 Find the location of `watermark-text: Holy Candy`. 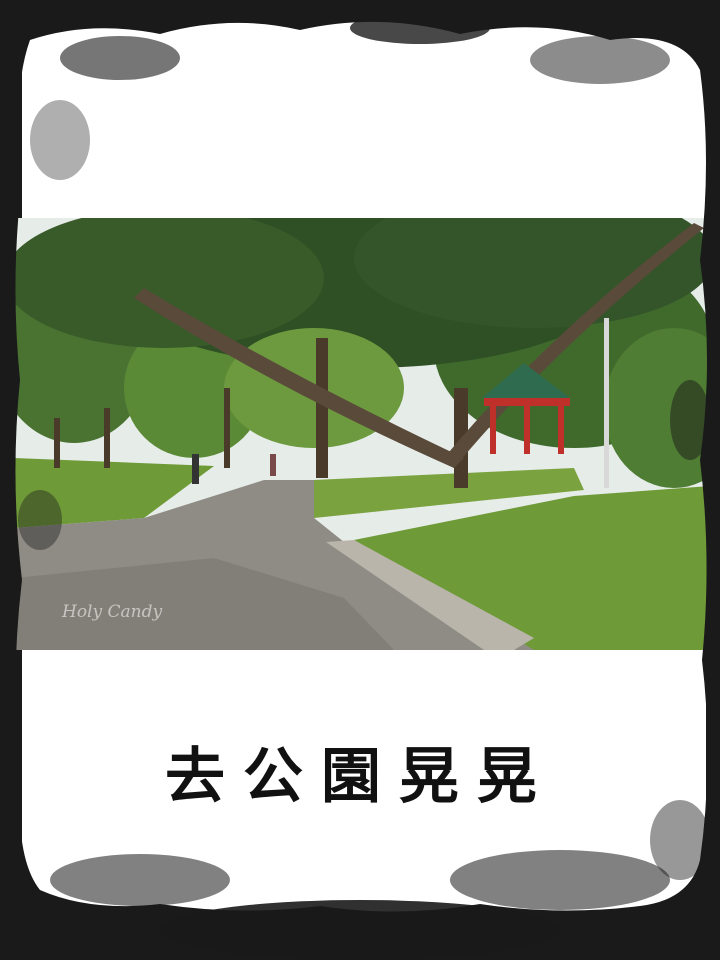

watermark-text: Holy Candy is located at coordinates (112, 612).